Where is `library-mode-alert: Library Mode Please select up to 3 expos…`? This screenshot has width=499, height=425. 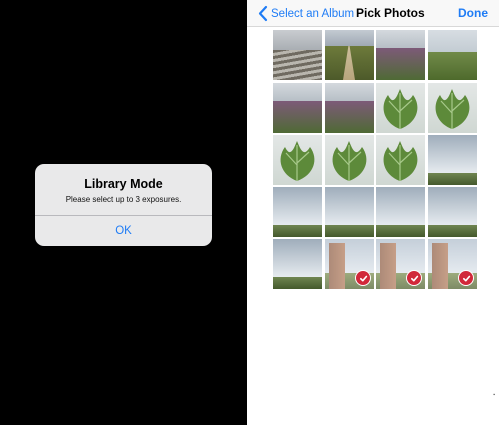
library-mode-alert: Library Mode Please select up to 3 expos… is located at coordinates (123, 205).